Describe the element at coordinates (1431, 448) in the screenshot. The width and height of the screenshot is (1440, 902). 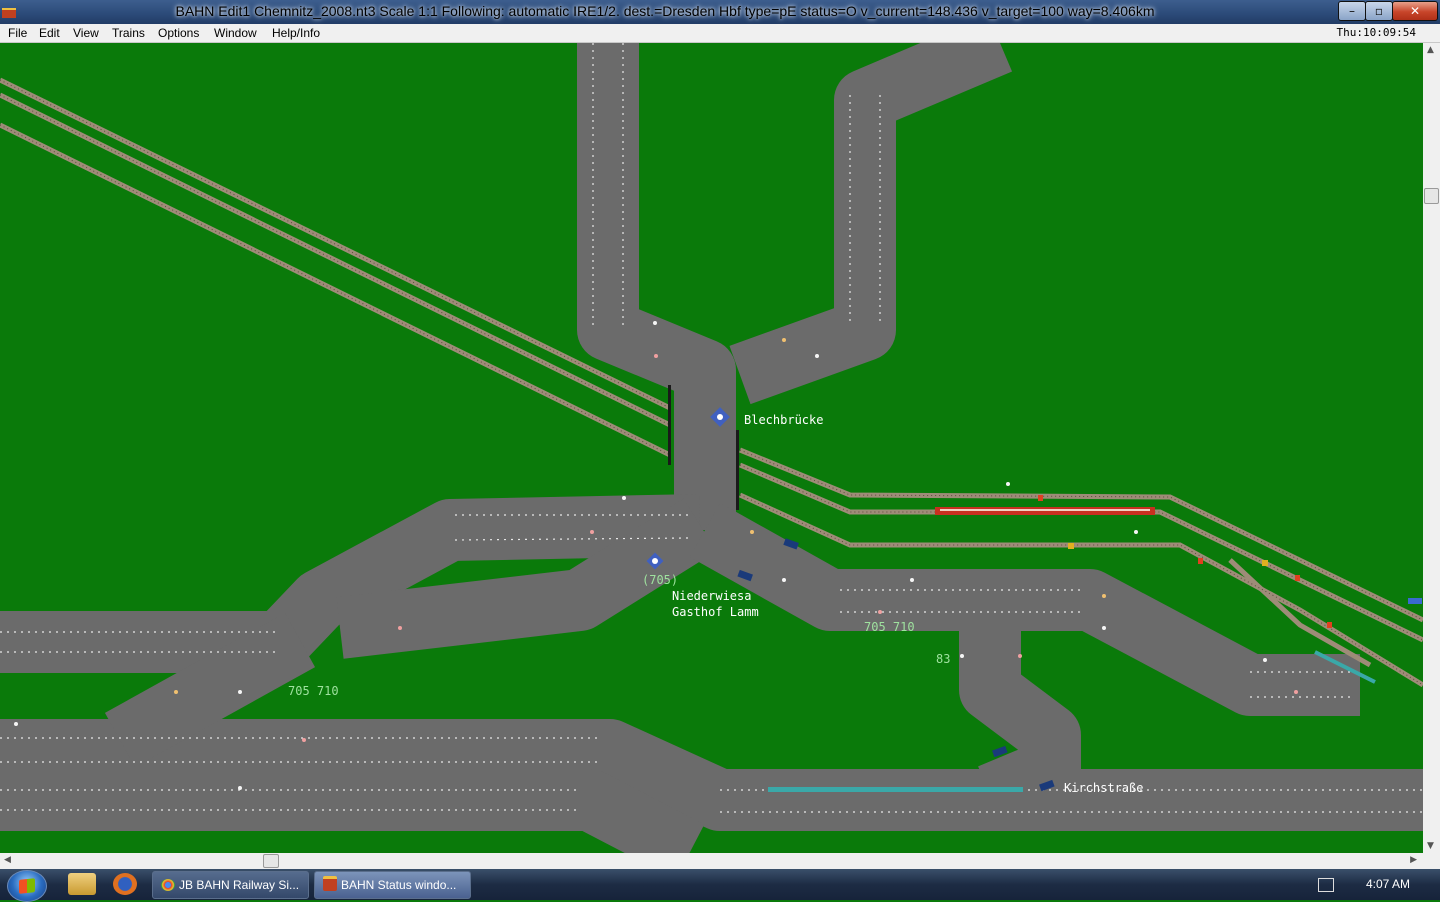
I see `vertical-scrollbar: ▲ ▼` at that location.